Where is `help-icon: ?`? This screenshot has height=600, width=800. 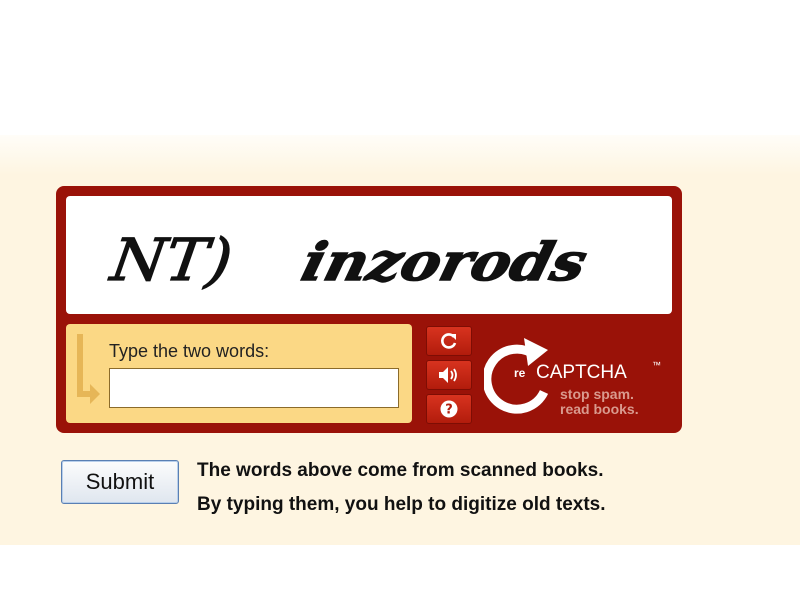 help-icon: ? is located at coordinates (449, 409).